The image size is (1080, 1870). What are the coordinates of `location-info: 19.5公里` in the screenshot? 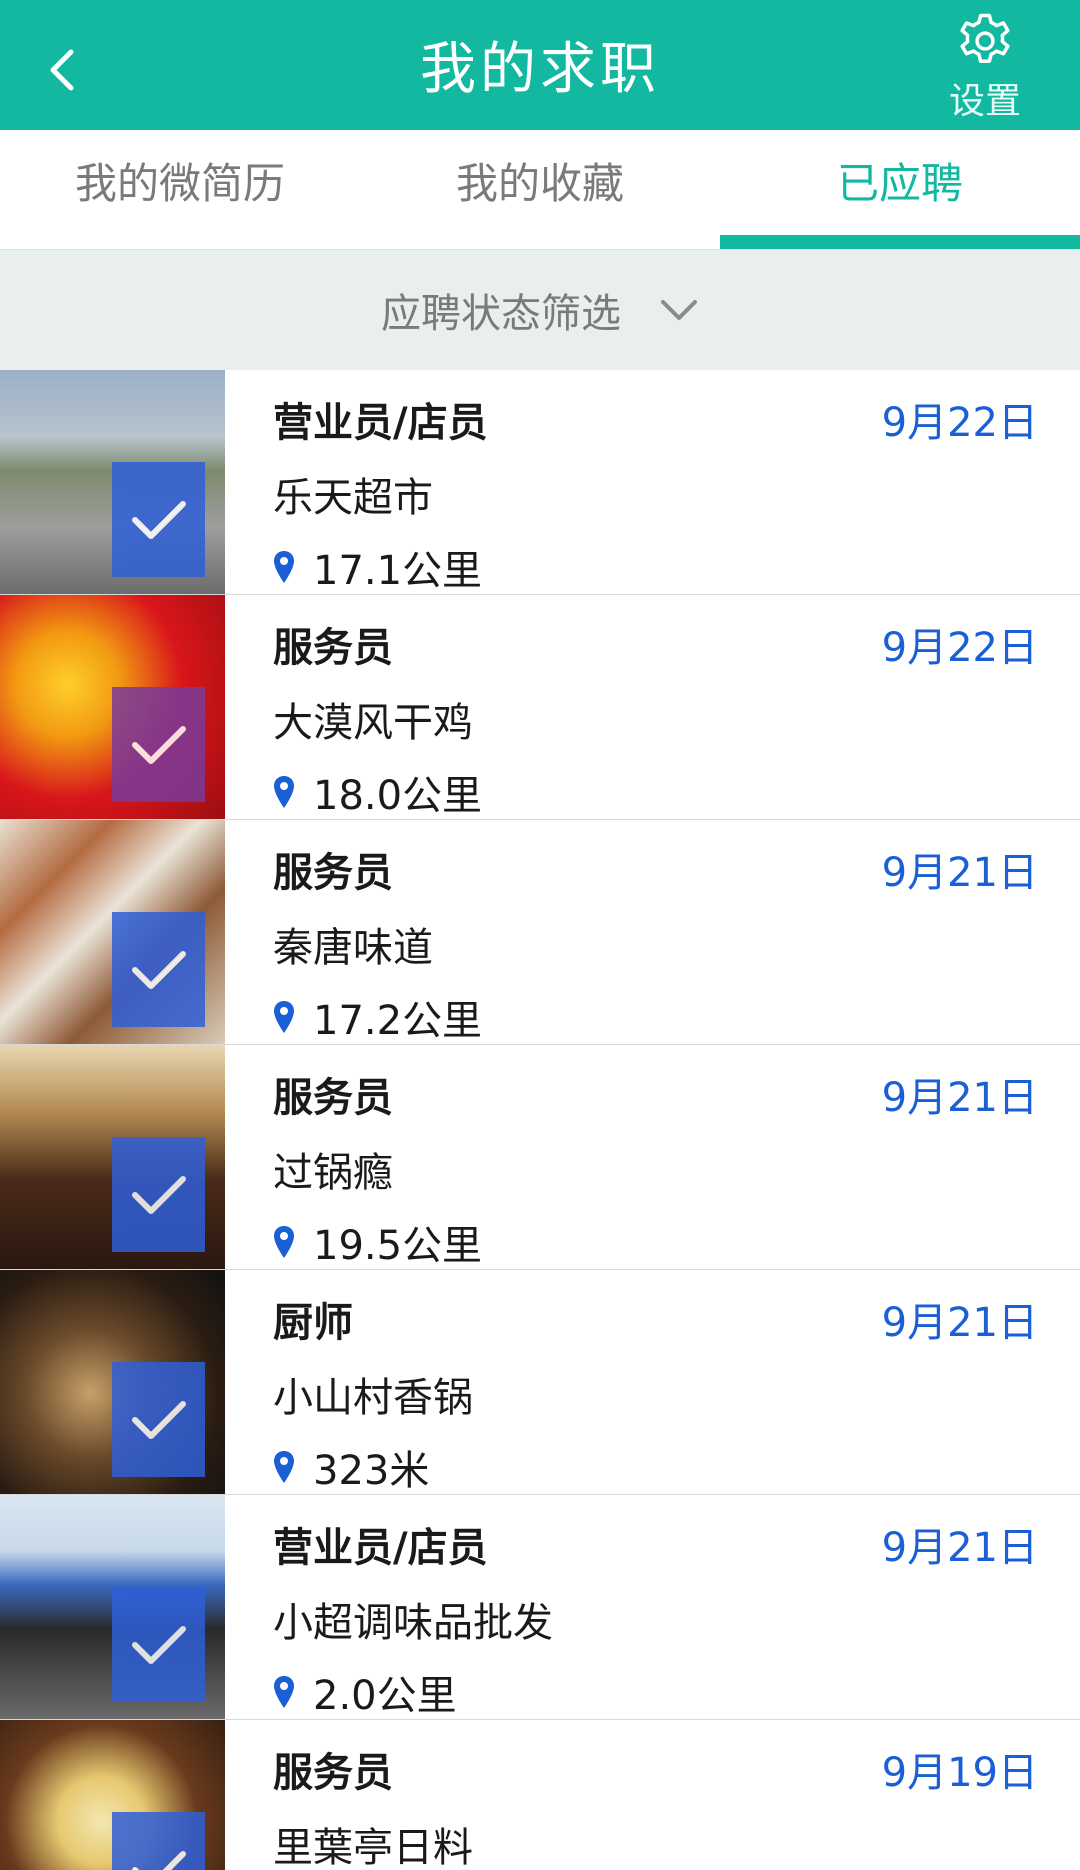 It's located at (377, 1242).